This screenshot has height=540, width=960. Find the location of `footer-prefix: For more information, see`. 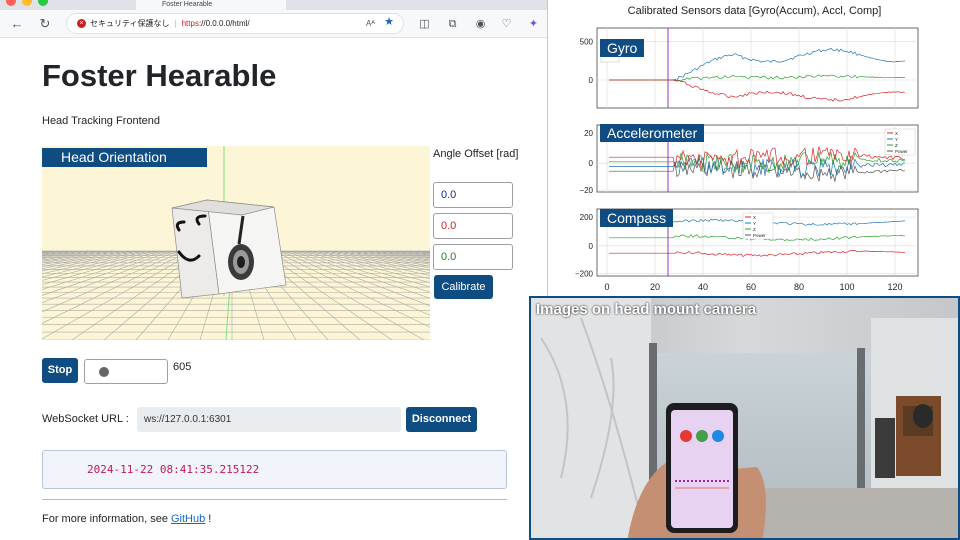

footer-prefix: For more information, see is located at coordinates (106, 519).